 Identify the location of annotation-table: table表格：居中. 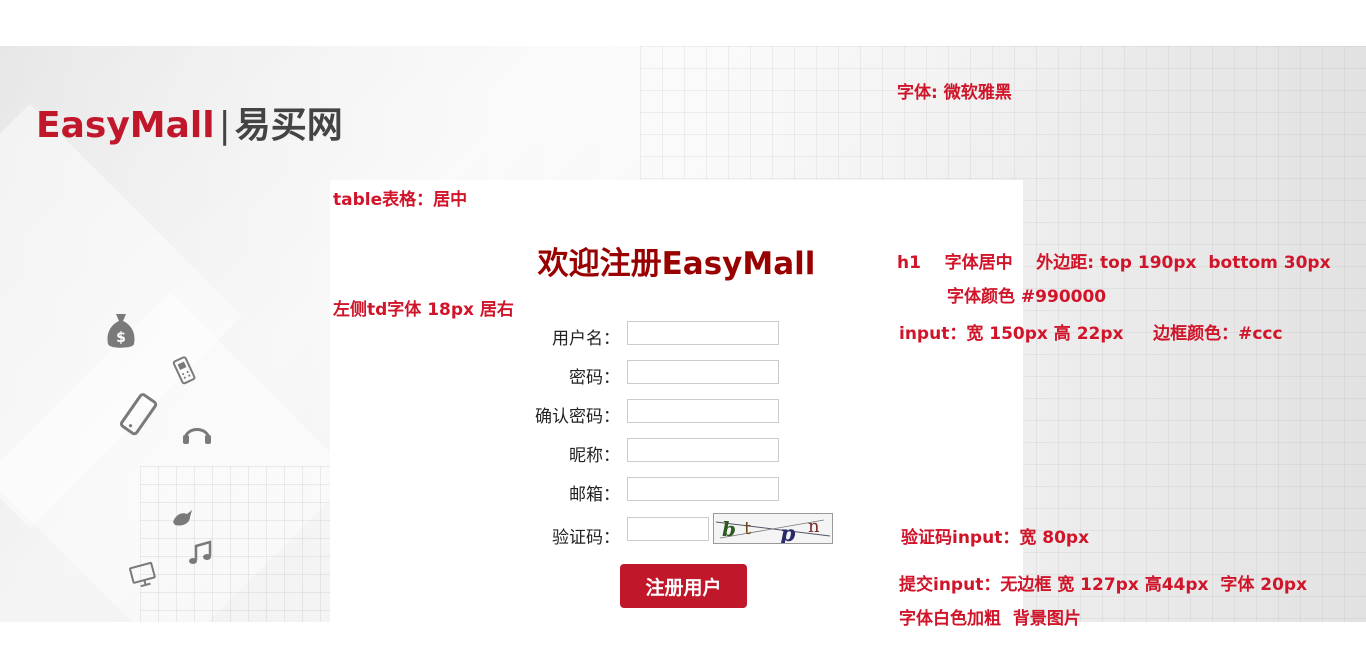
(400, 200).